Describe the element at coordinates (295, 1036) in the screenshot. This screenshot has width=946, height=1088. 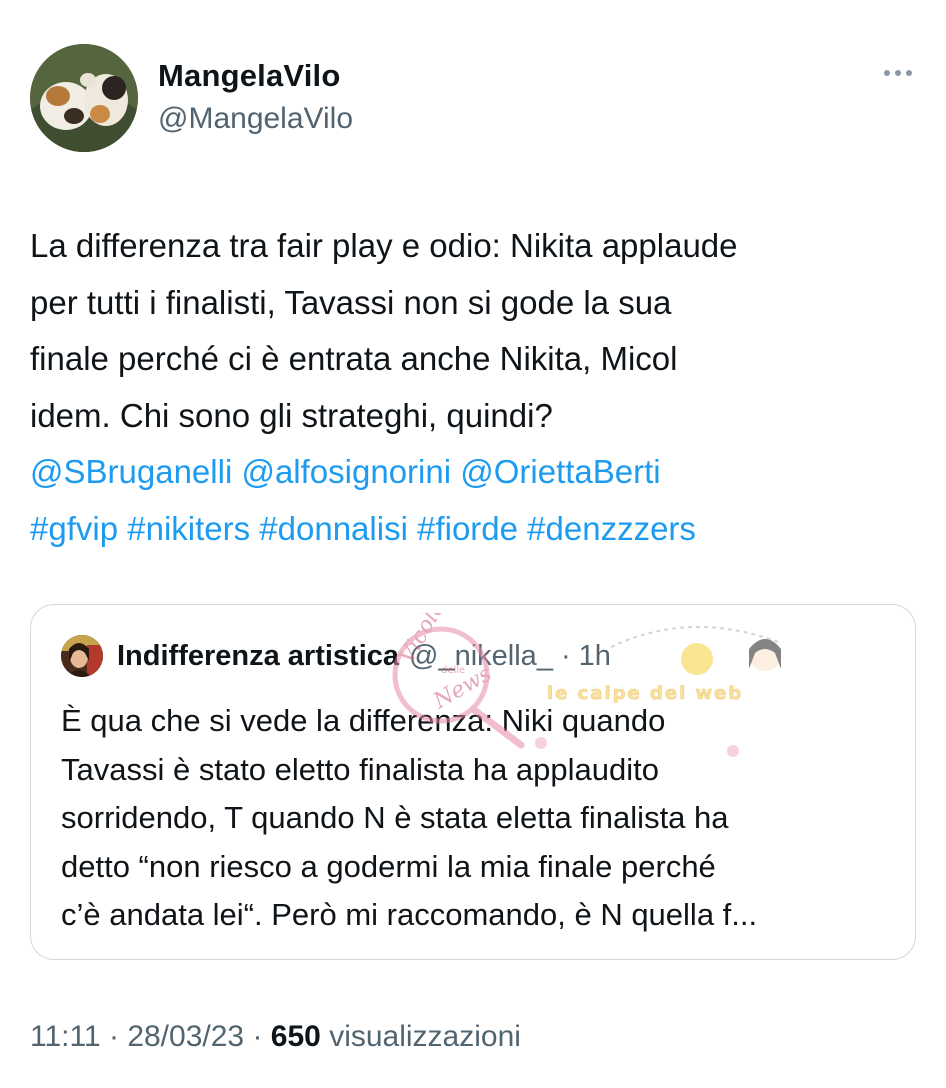
I see `views-count: 650` at that location.